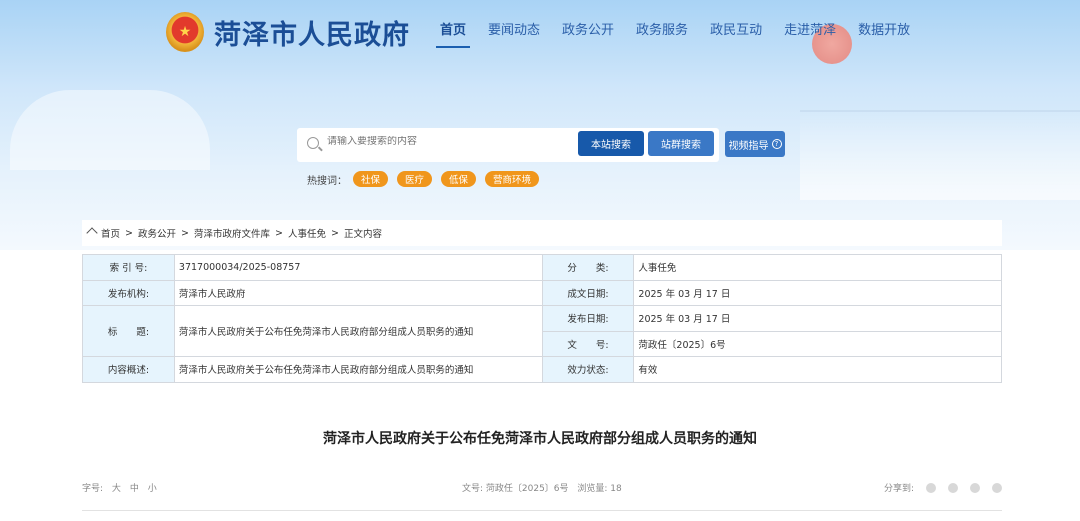 The image size is (1080, 521). What do you see at coordinates (327, 181) in the screenshot?
I see `hot-search-label: 热搜词：` at bounding box center [327, 181].